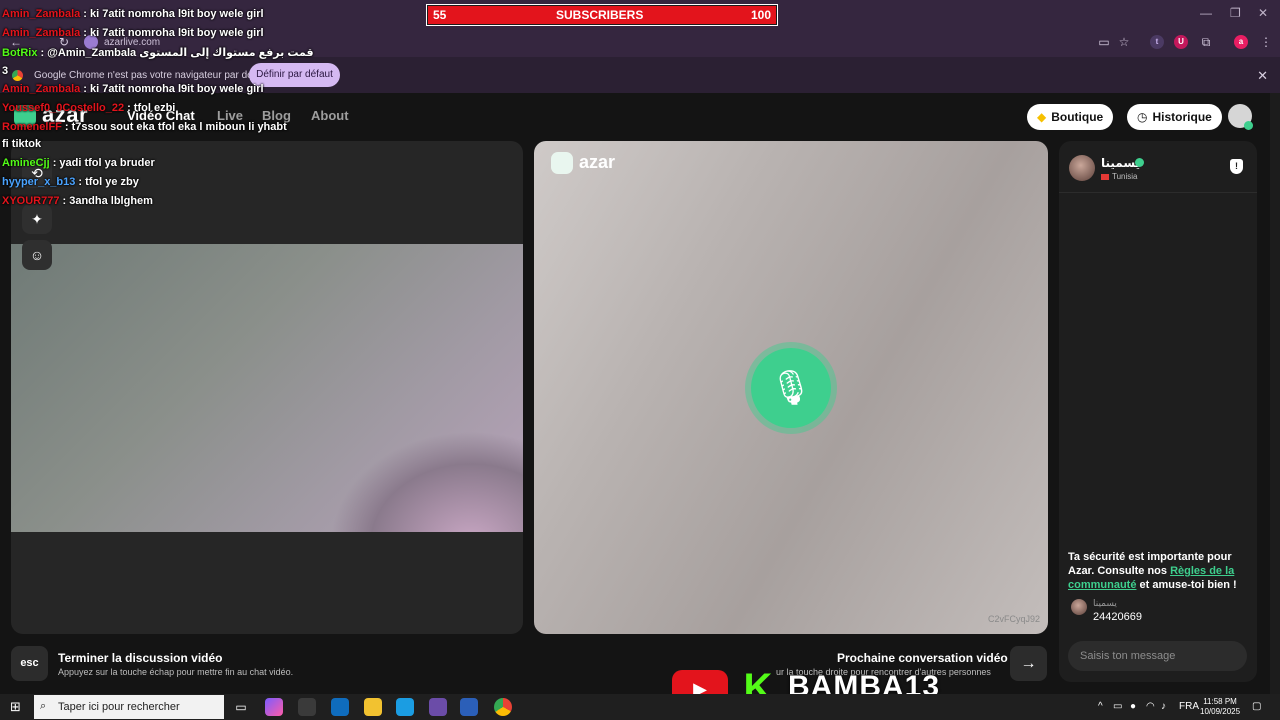 This screenshot has height=720, width=1280. What do you see at coordinates (39, 182) in the screenshot?
I see `chat-username: hyyper_x_b13` at bounding box center [39, 182].